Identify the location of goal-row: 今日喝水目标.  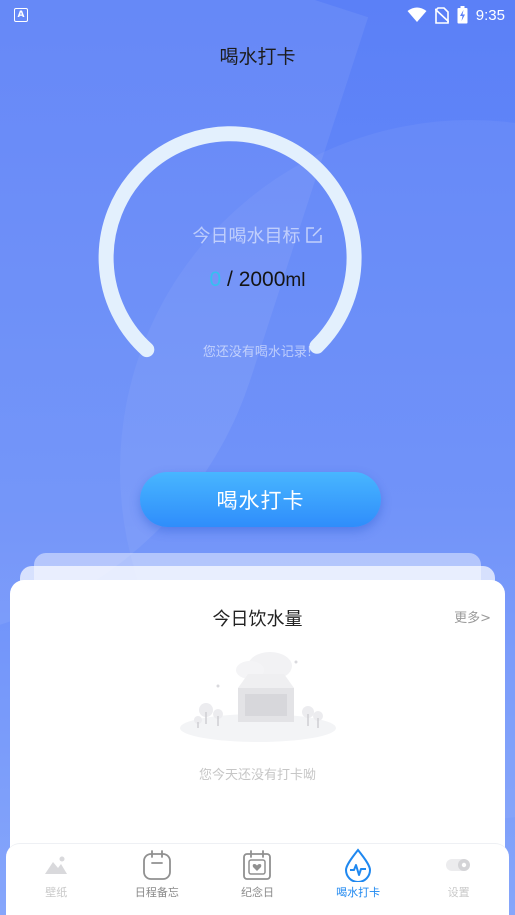
(257, 235).